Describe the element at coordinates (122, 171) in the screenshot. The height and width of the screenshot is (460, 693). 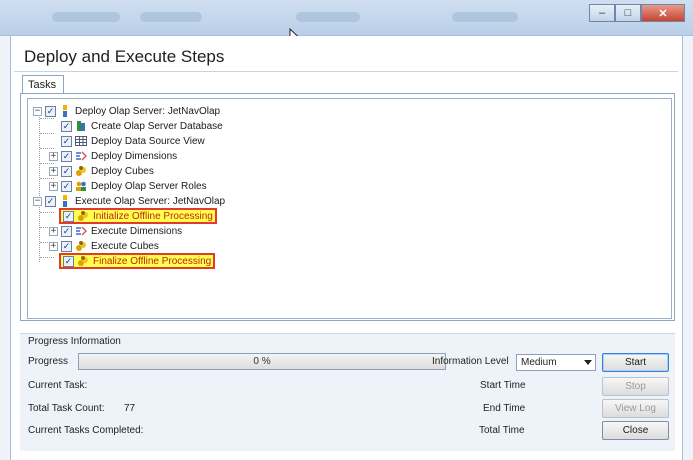
I see `tree-node-label: Deploy Cubes` at that location.